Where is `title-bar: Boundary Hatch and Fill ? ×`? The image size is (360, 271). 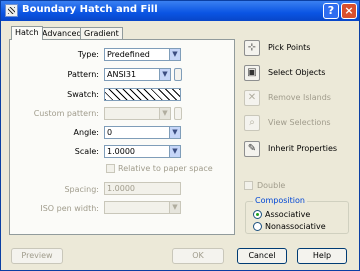
title-bar: Boundary Hatch and Fill ? × is located at coordinates (180, 11).